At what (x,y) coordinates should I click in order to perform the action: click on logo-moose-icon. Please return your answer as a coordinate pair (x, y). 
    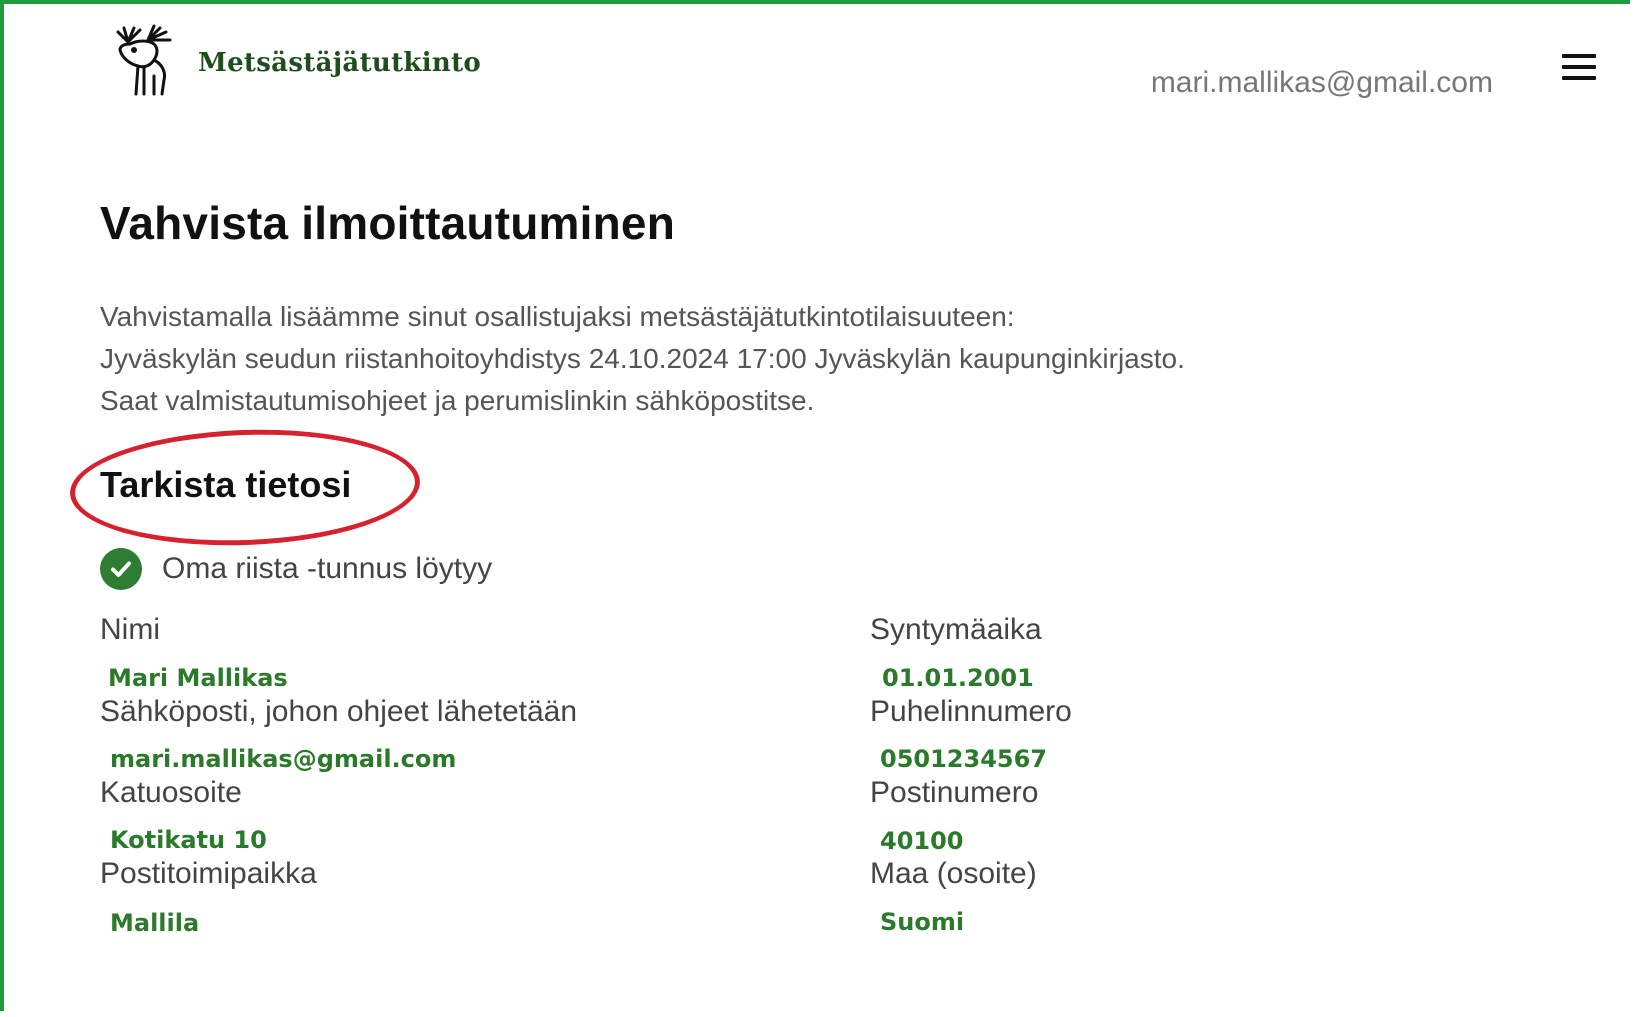
    Looking at the image, I should click on (143, 60).